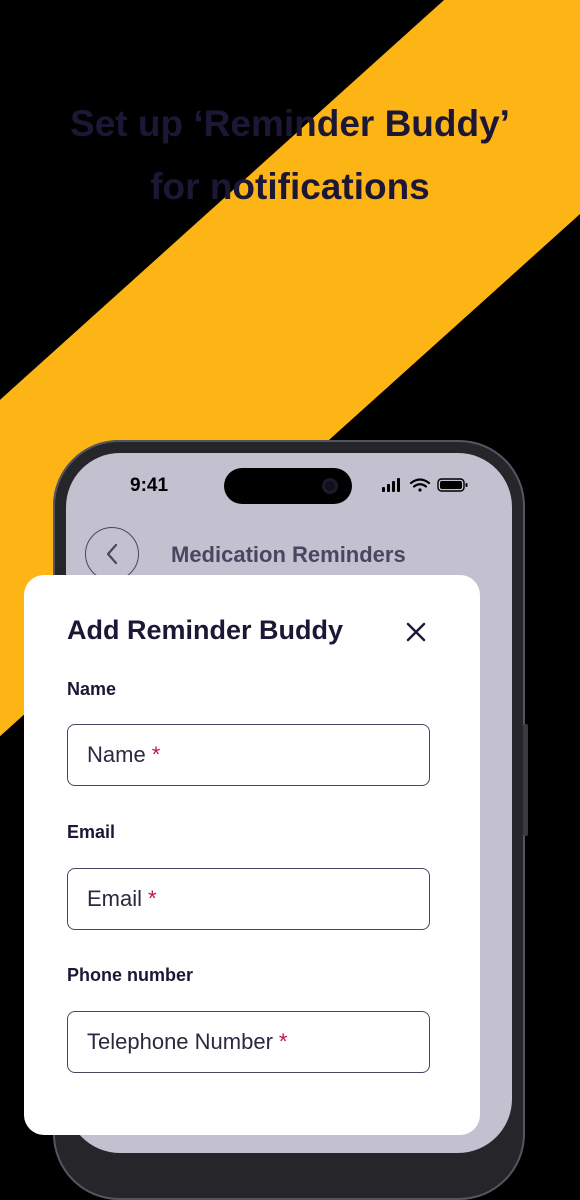 The width and height of the screenshot is (580, 1200). Describe the element at coordinates (330, 486) in the screenshot. I see `camera-icon` at that location.